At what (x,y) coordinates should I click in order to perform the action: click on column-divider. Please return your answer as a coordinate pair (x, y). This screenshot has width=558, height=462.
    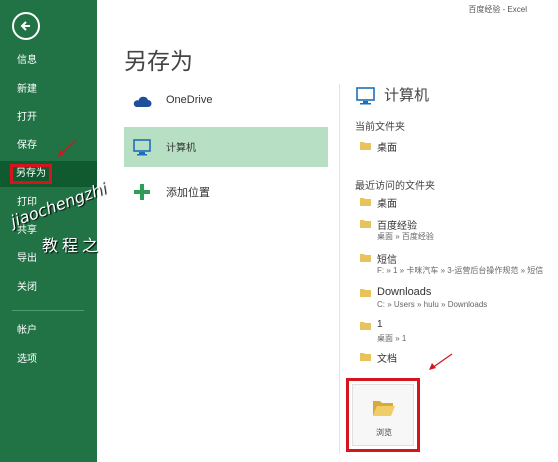
    Looking at the image, I should click on (339, 269).